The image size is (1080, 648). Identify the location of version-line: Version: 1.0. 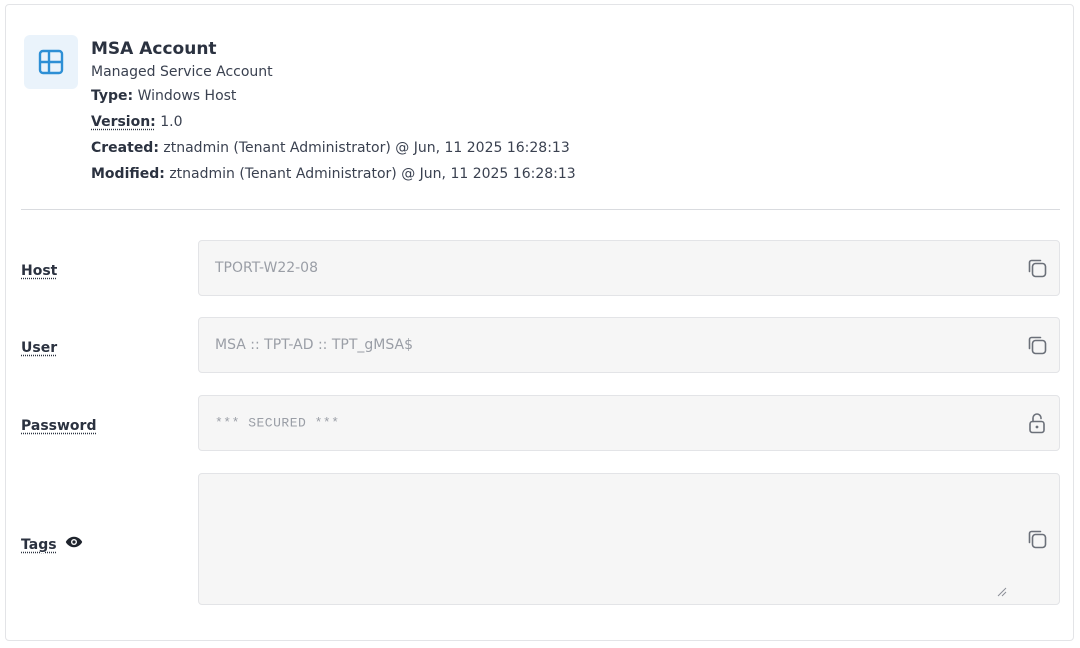
(541, 122).